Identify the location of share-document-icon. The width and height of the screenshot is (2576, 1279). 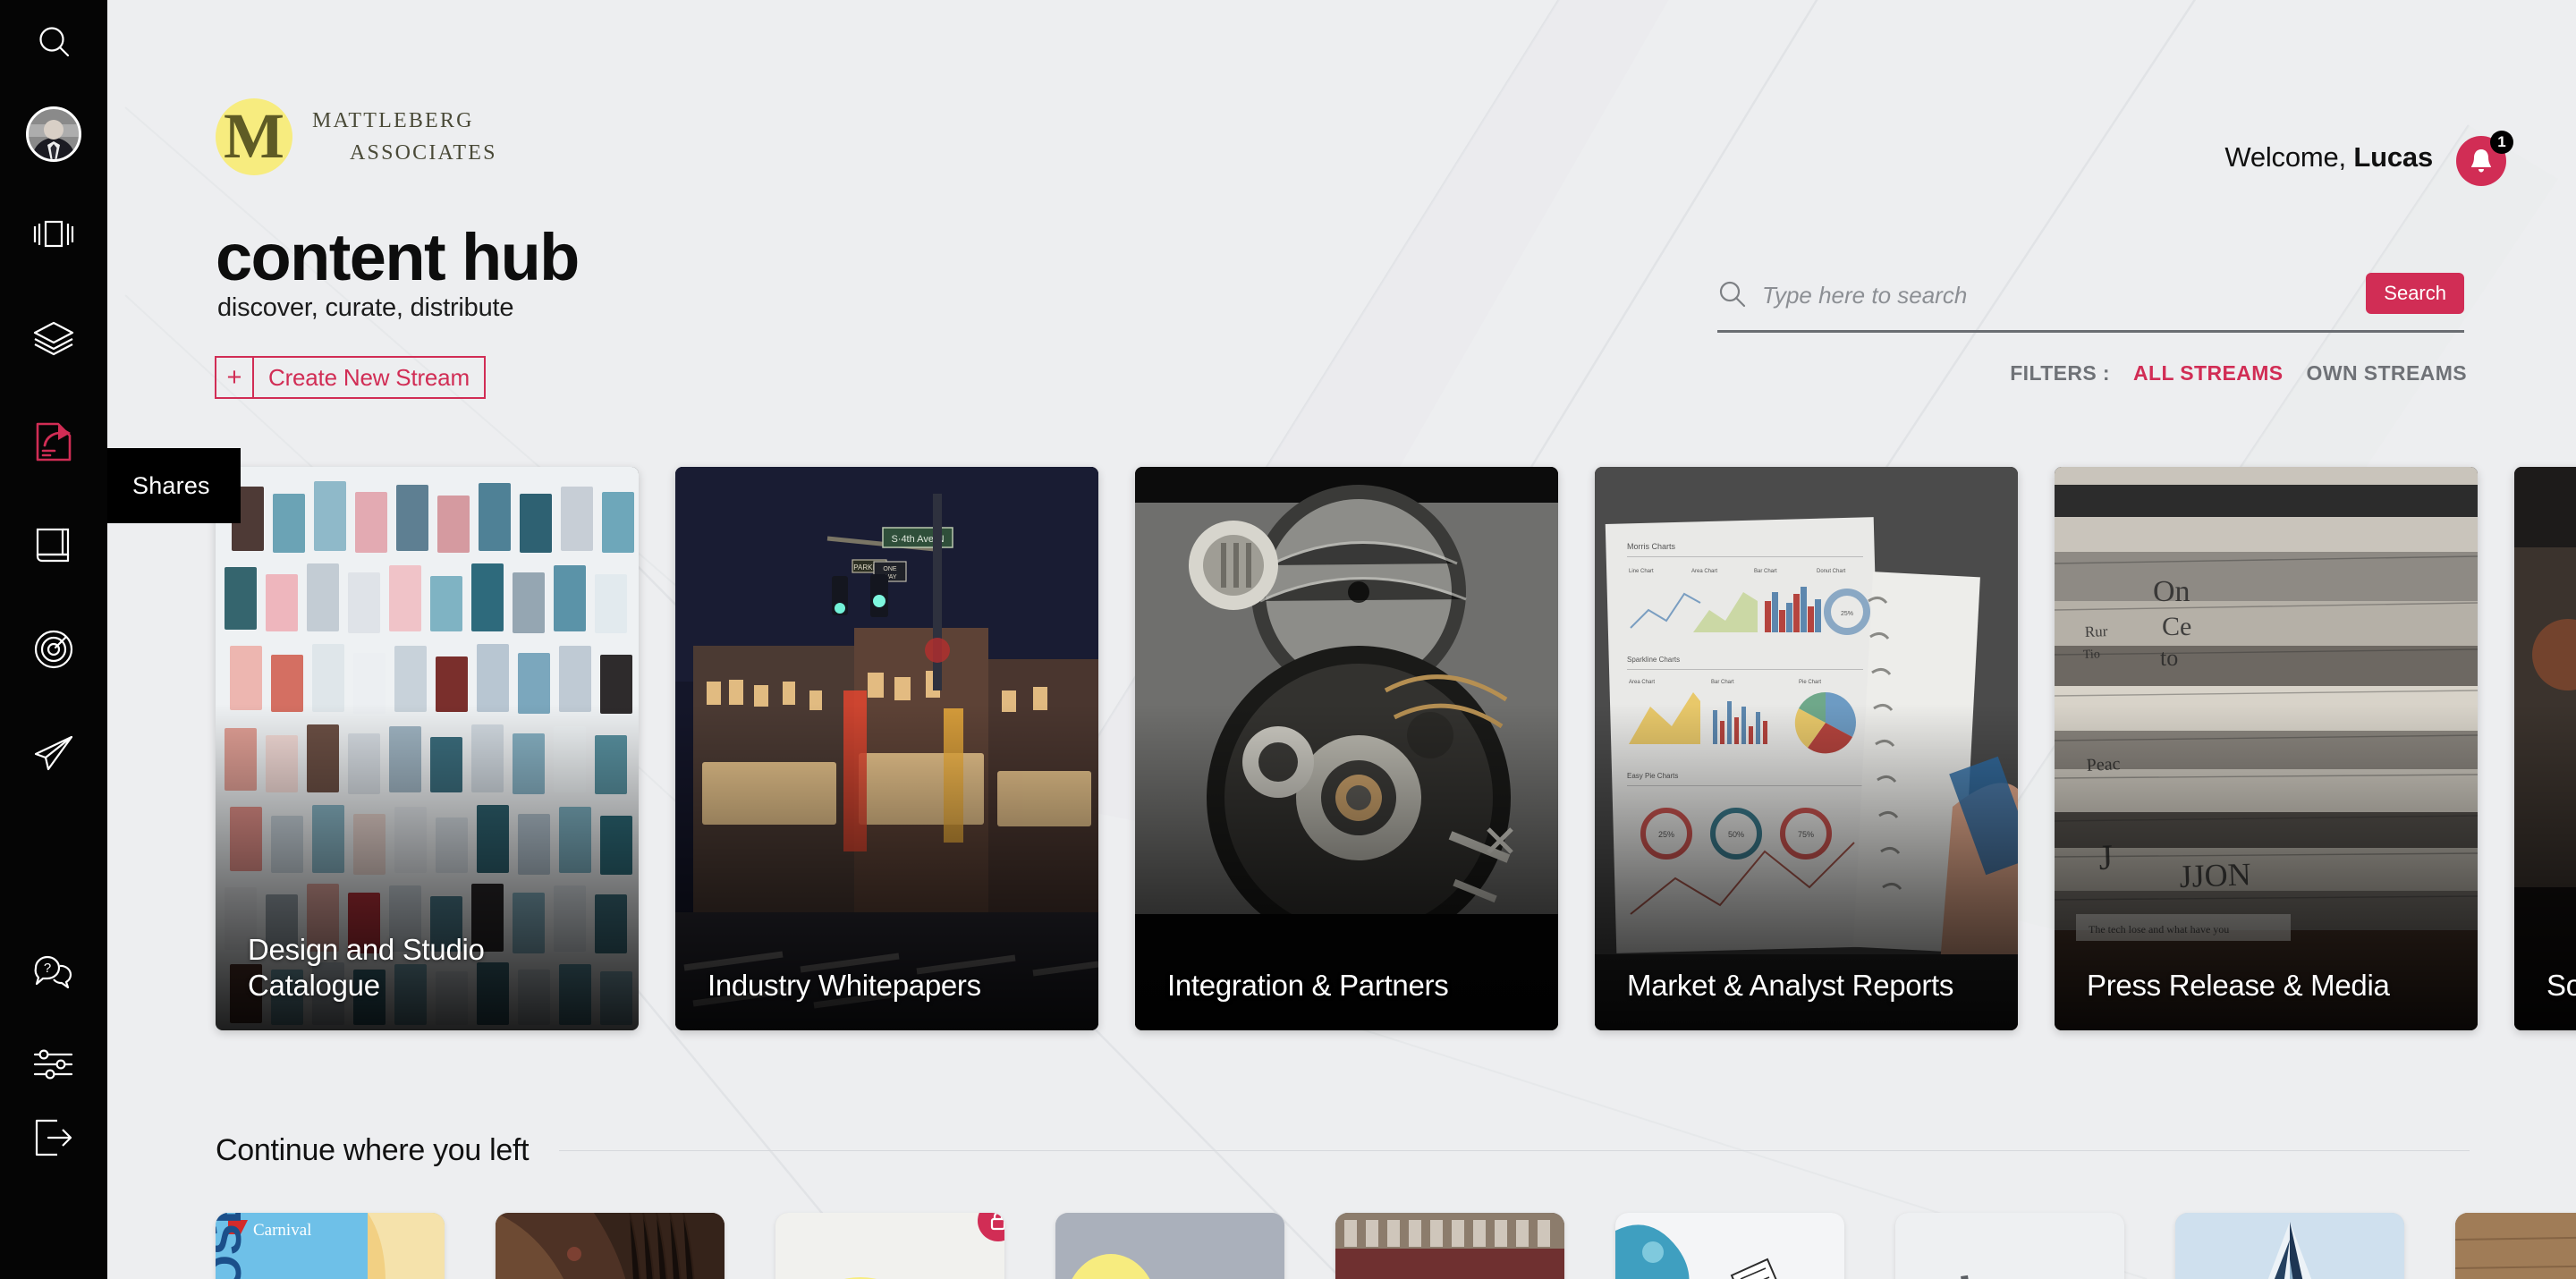
(54, 442).